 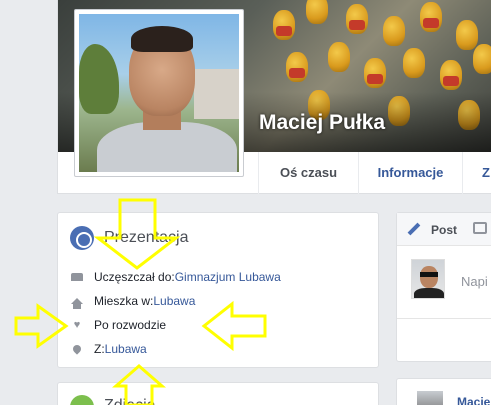 I want to click on intro-row-school: Uczęszczał do: Gimnazjum Lubawa, so click(x=175, y=277).